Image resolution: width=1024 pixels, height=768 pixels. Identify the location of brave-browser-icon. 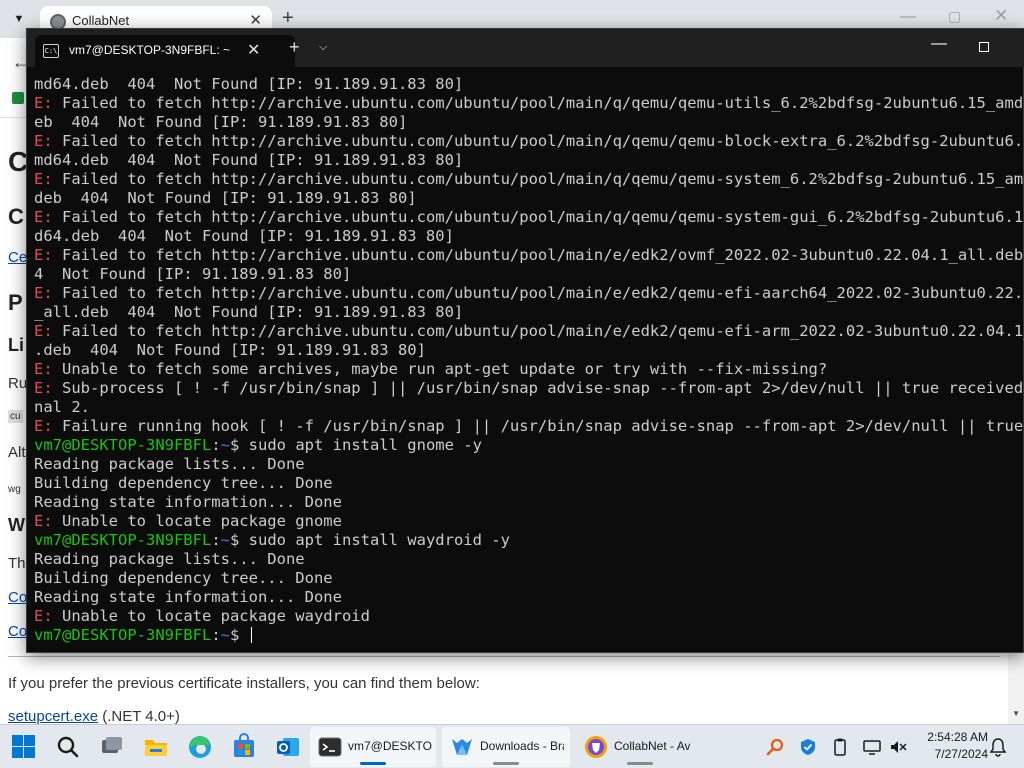
(596, 747).